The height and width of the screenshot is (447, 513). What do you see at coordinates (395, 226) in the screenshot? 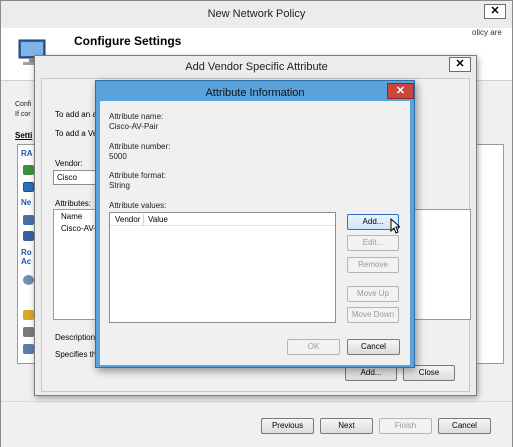
I see `mouse-pointer-icon` at bounding box center [395, 226].